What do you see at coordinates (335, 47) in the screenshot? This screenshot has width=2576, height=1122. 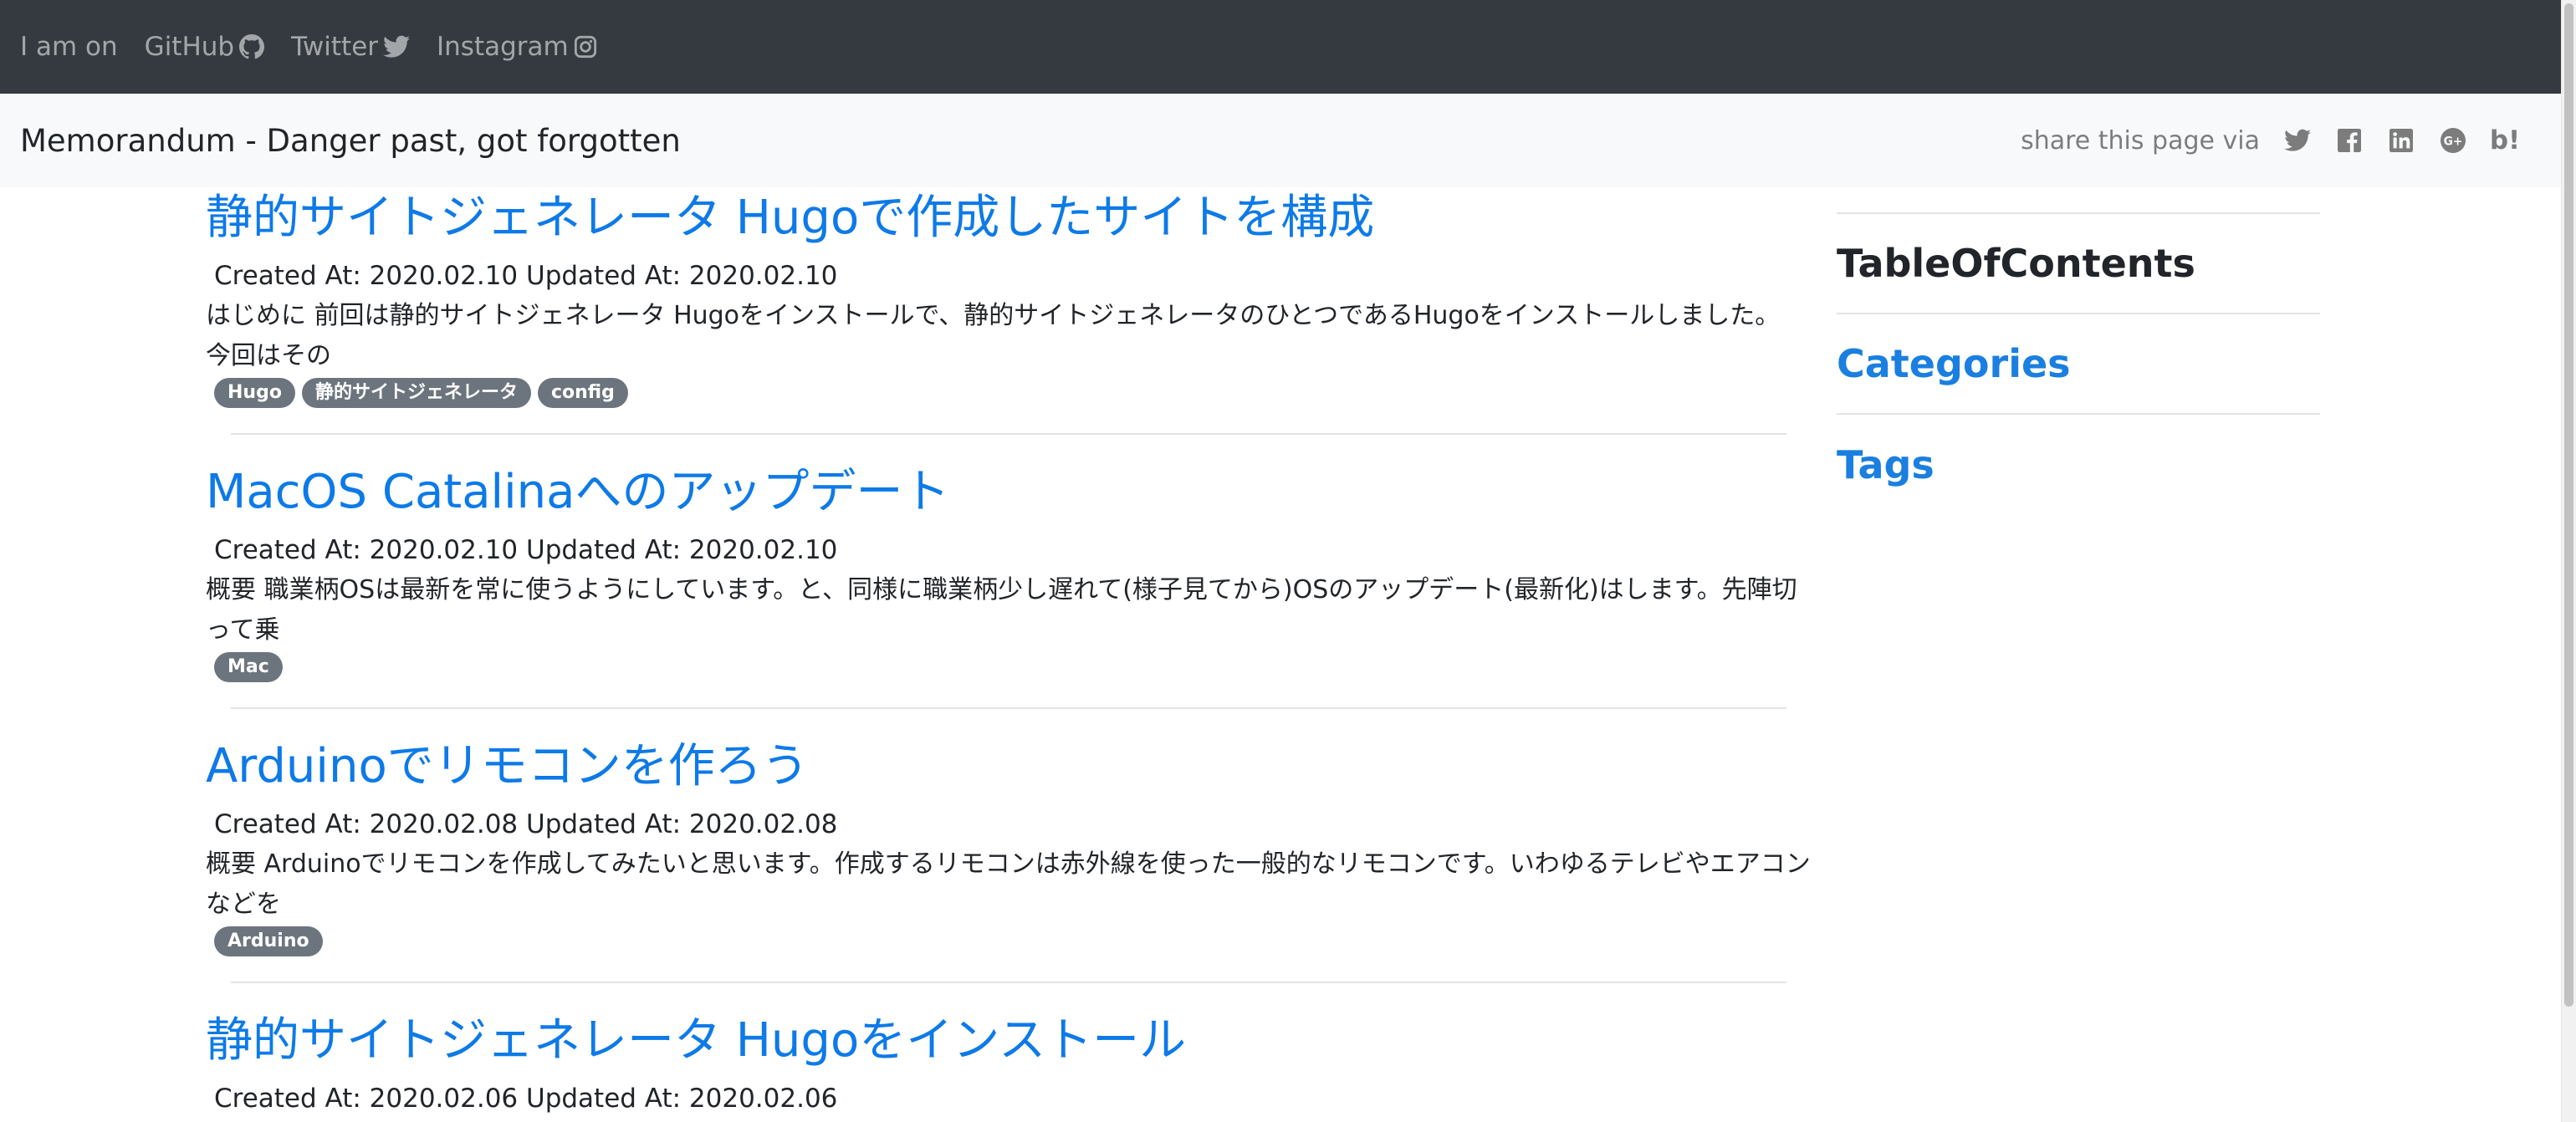 I see `nav-link-twitter-label: Twitter` at bounding box center [335, 47].